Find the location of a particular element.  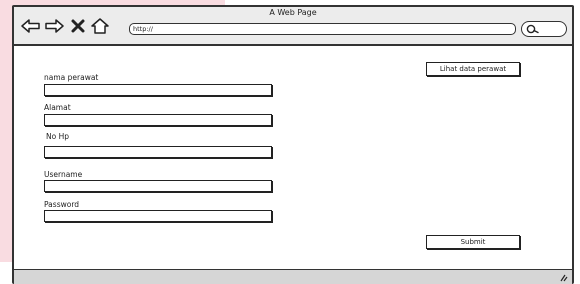

close-icon is located at coordinates (80, 26).